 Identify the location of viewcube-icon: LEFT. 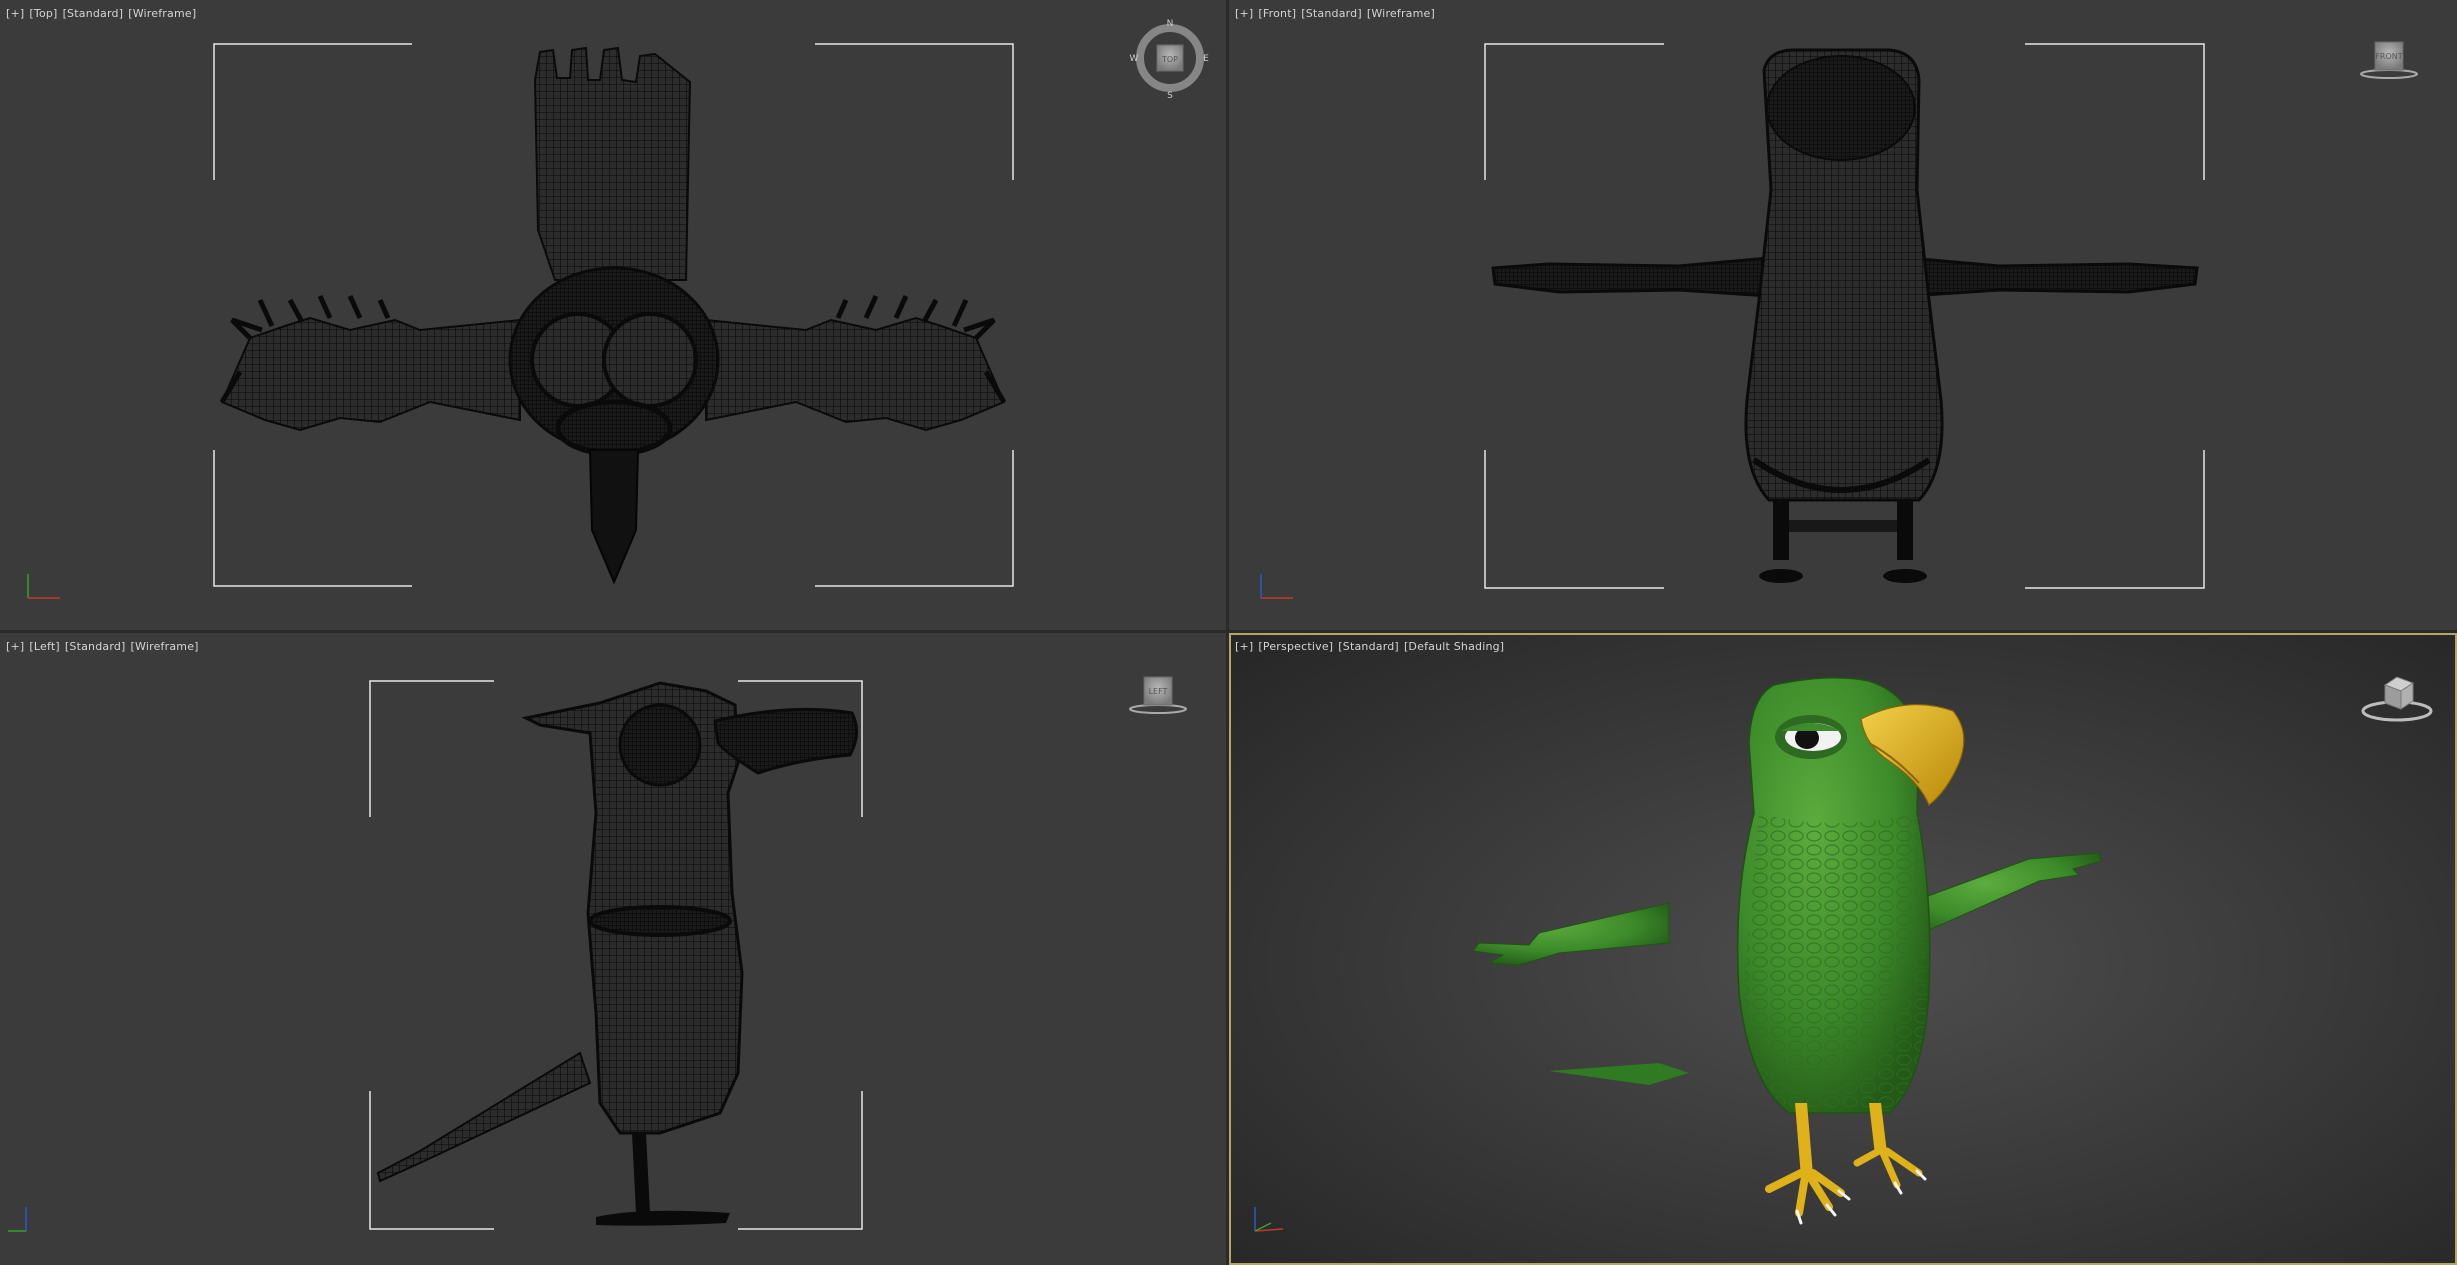
(1158, 696).